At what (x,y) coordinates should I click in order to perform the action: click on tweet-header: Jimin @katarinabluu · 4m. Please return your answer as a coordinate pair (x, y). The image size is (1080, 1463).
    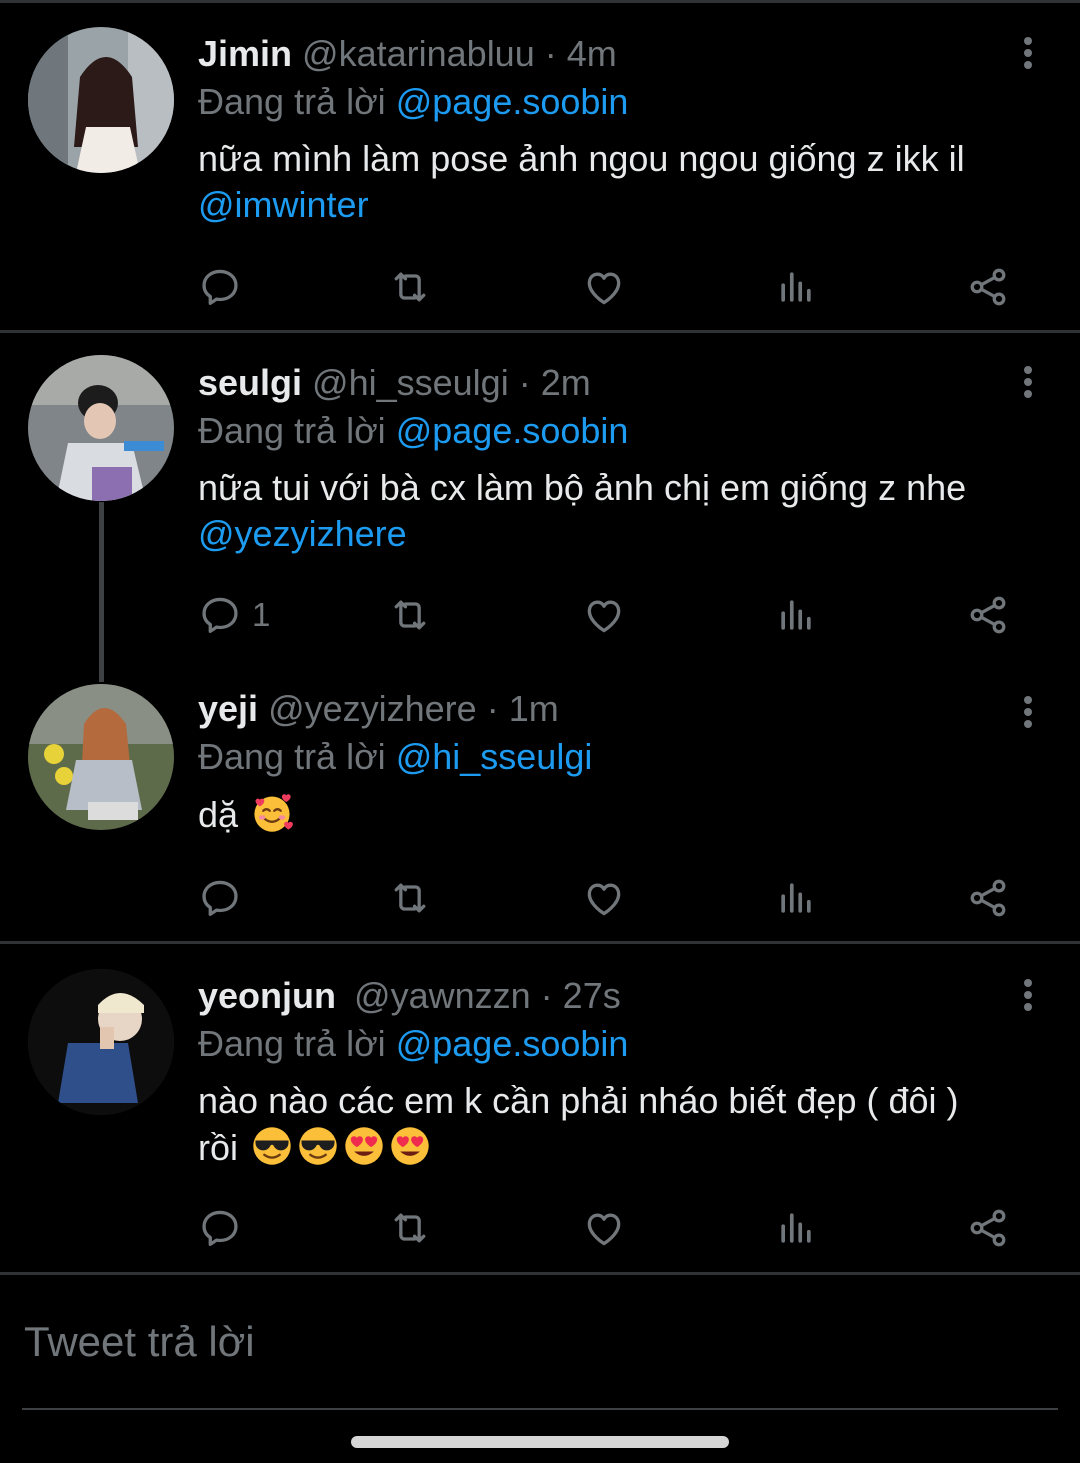
    Looking at the image, I should click on (609, 54).